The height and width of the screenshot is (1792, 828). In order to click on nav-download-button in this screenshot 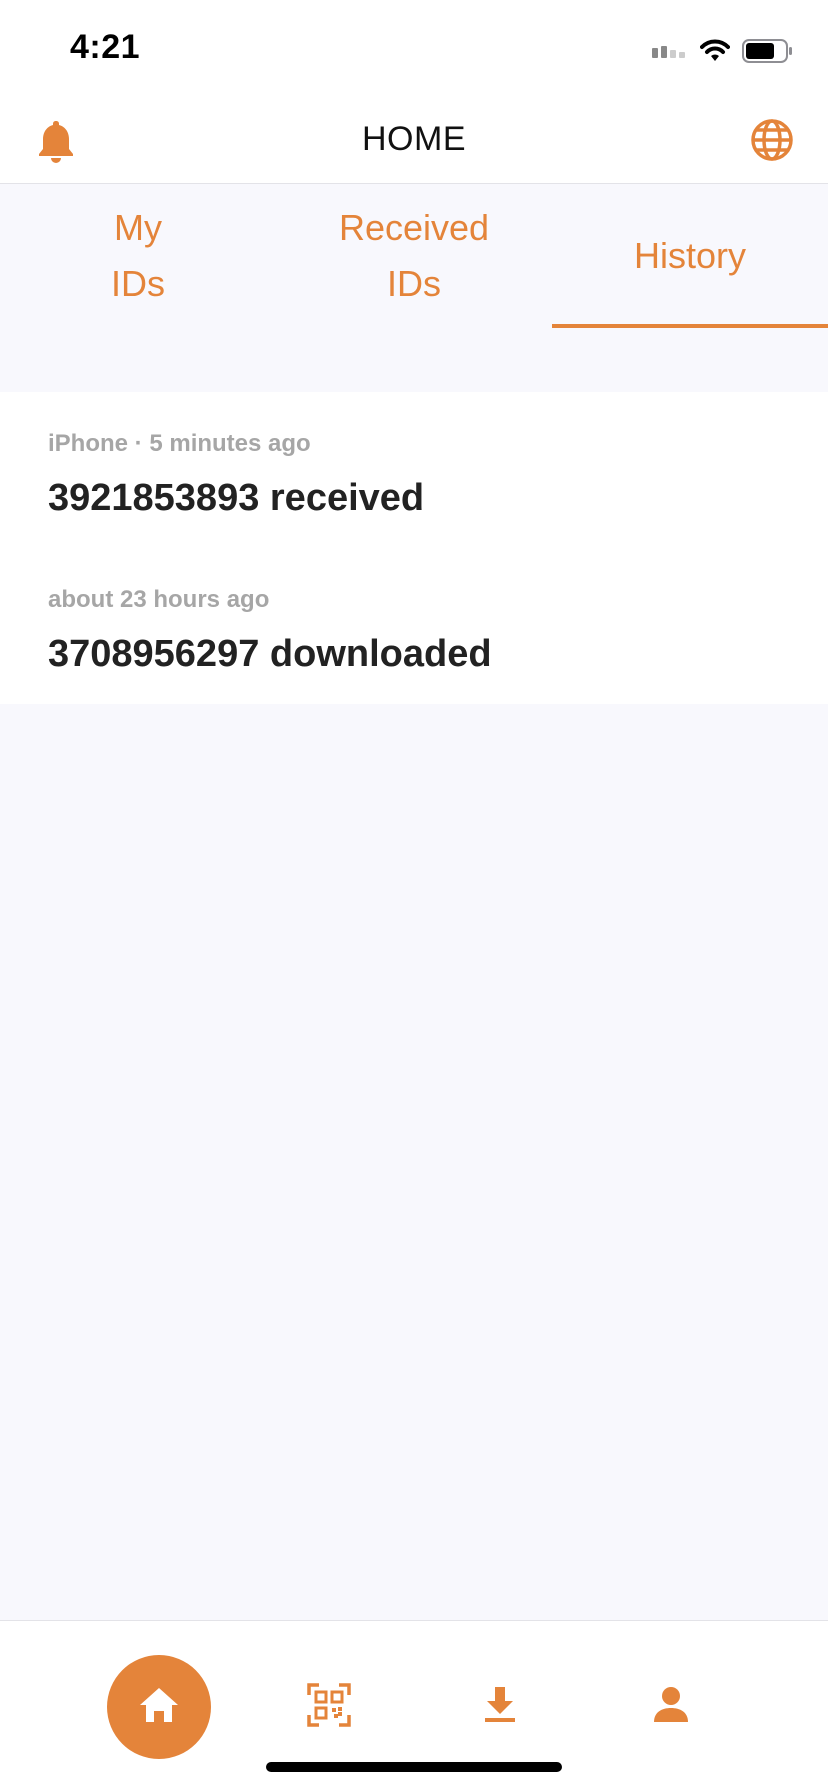, I will do `click(500, 1707)`.